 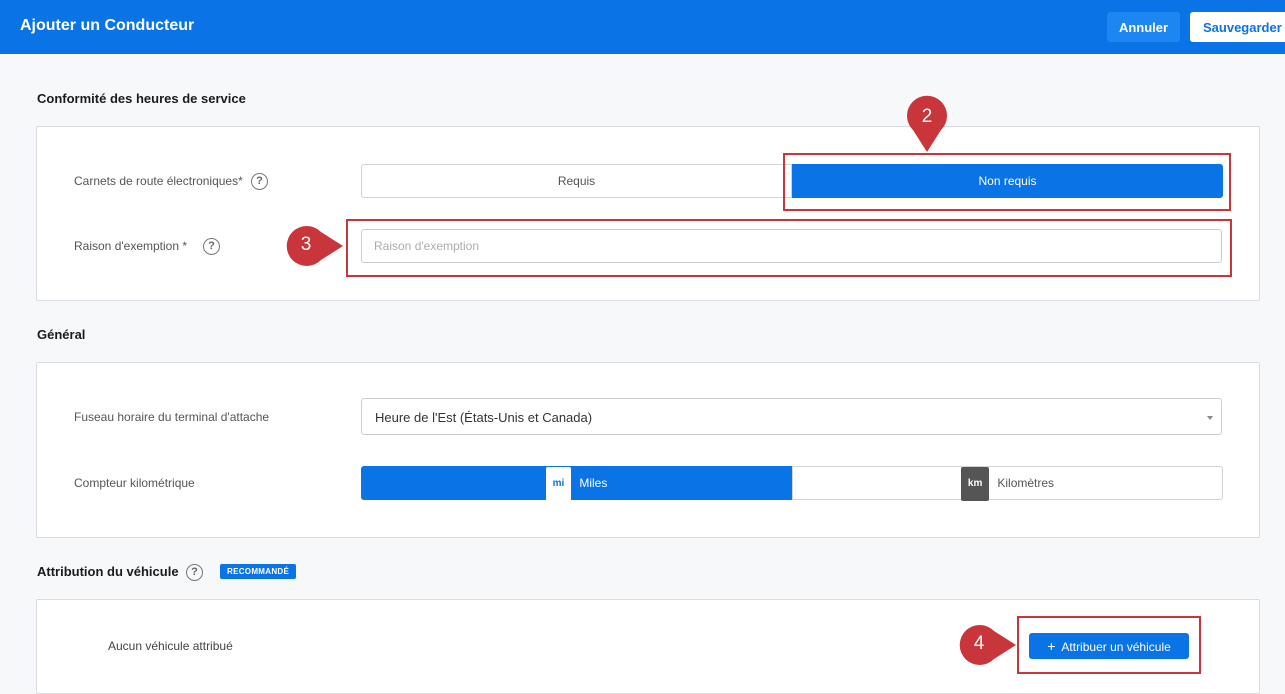 I want to click on timezone-select: Heure de l'Est (États-Unis et Canada), so click(x=791, y=416).